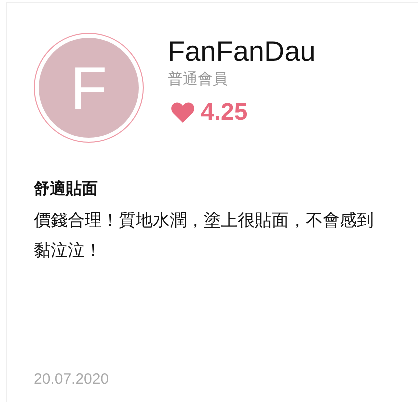 This screenshot has height=402, width=418. What do you see at coordinates (204, 236) in the screenshot?
I see `review-text: 價錢合理！質地水潤，塗上很貼面，不會感到黏泣泣！` at bounding box center [204, 236].